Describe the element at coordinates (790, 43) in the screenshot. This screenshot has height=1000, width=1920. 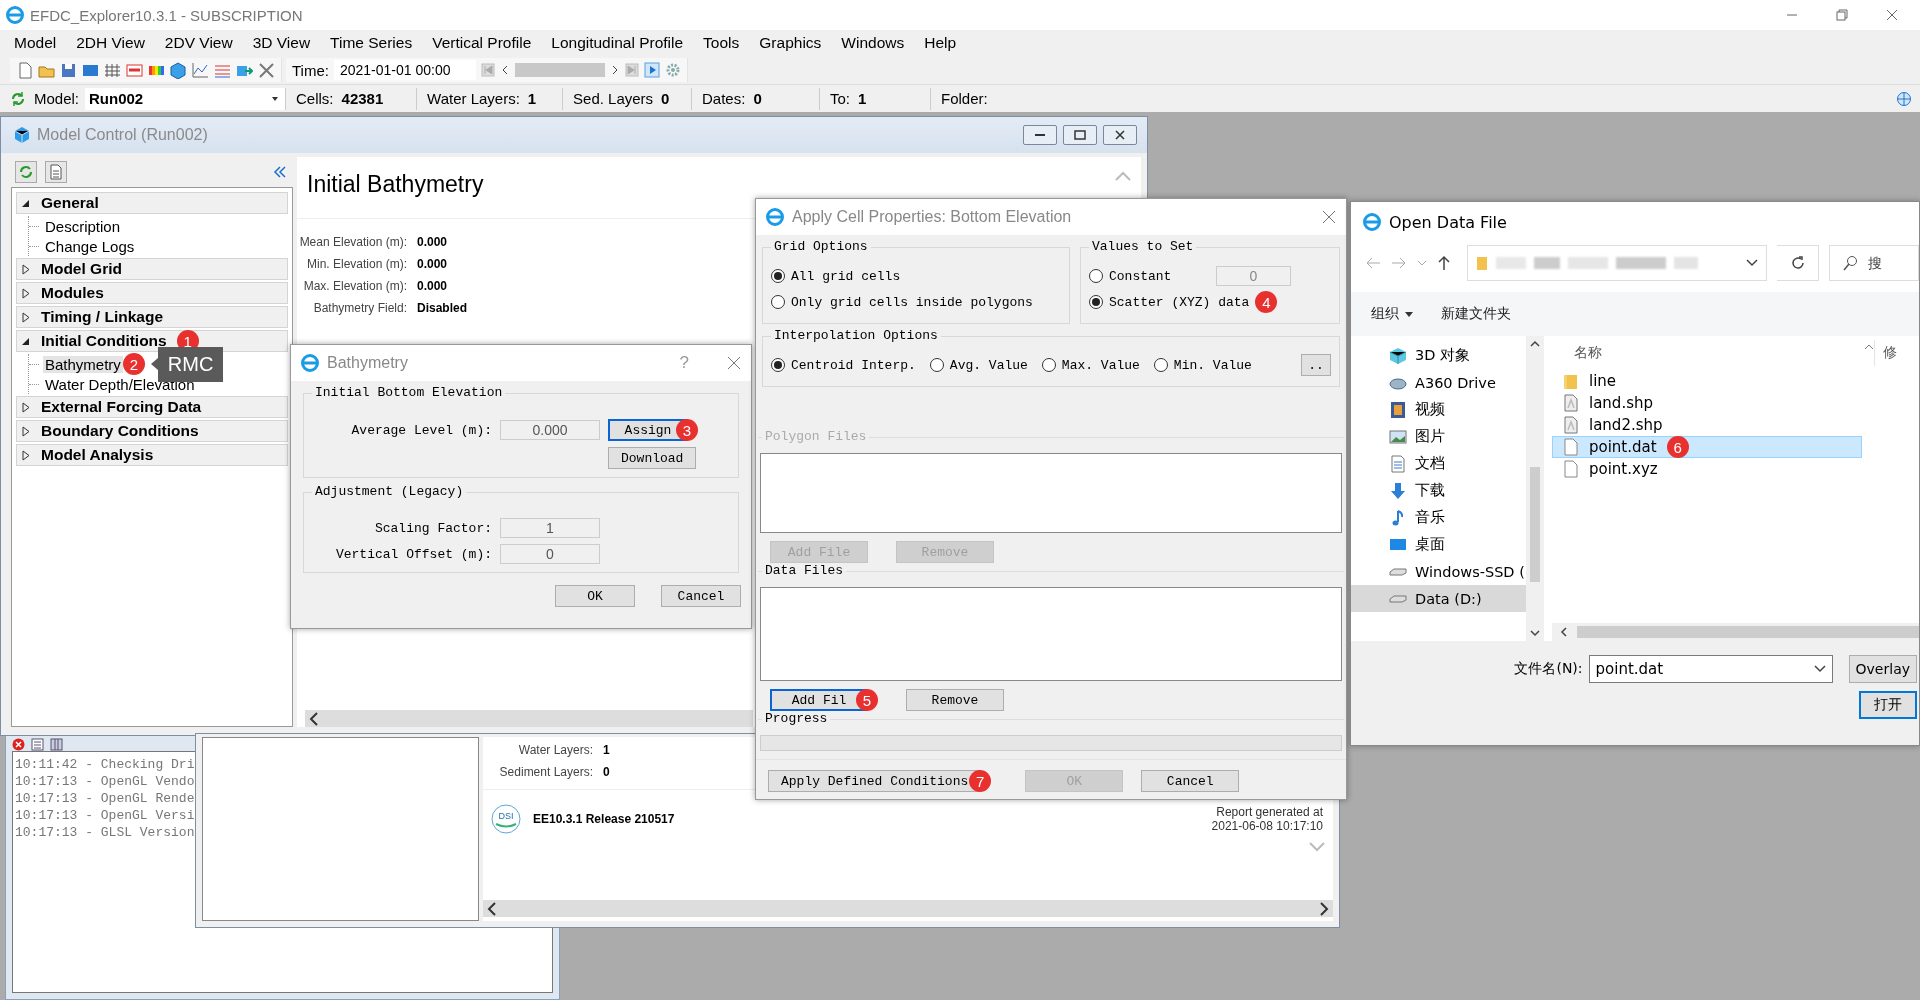
I see `menu-item: Graphics` at that location.